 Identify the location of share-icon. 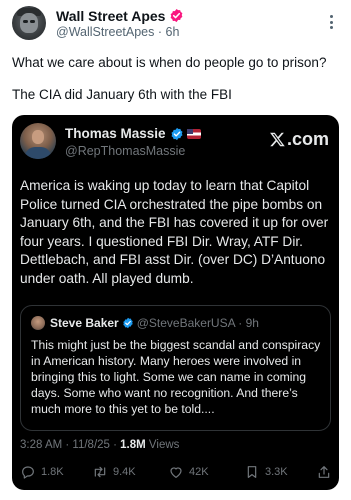
(324, 472).